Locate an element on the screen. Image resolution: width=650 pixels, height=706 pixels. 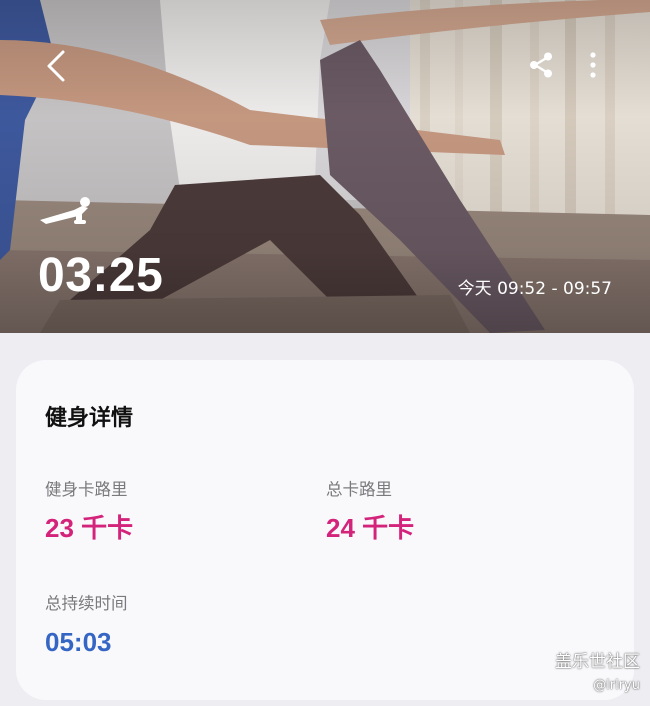
share-button is located at coordinates (541, 65).